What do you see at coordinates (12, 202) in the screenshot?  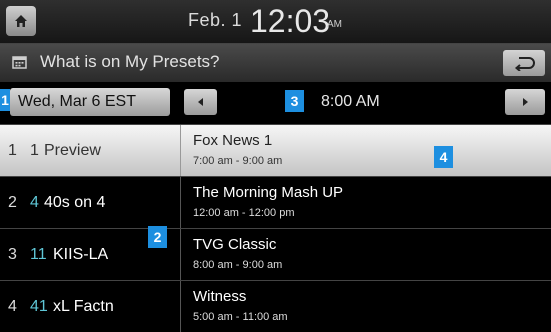 I see `row-index: 2` at bounding box center [12, 202].